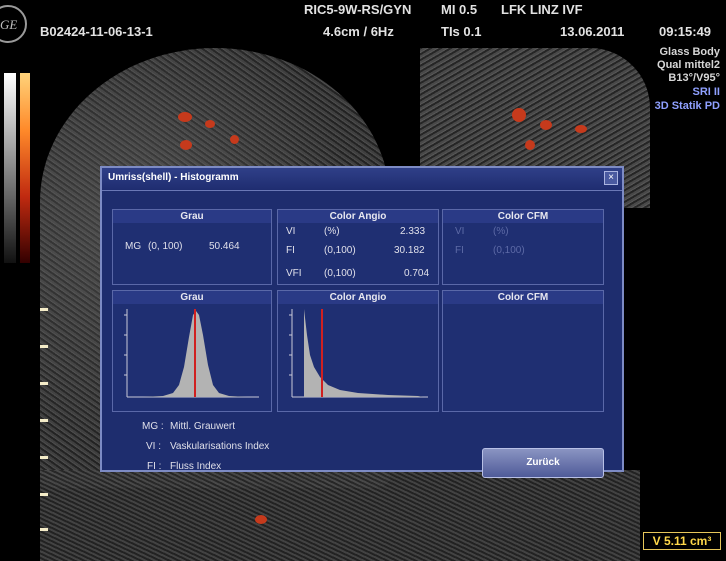 The width and height of the screenshot is (726, 561). What do you see at coordinates (340, 515) in the screenshot?
I see `ultrasound-image-bottom` at bounding box center [340, 515].